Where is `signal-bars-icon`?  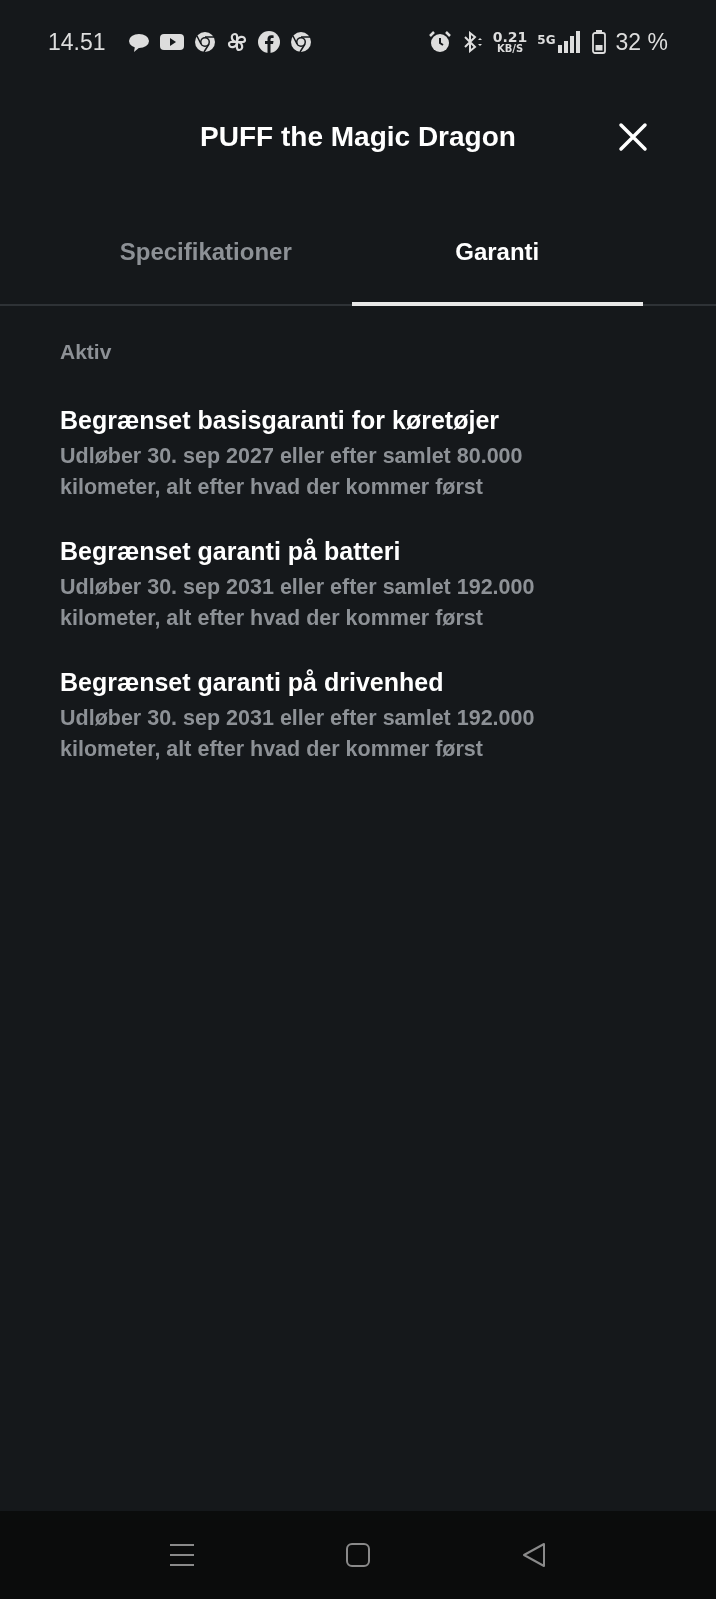
signal-bars-icon is located at coordinates (569, 42).